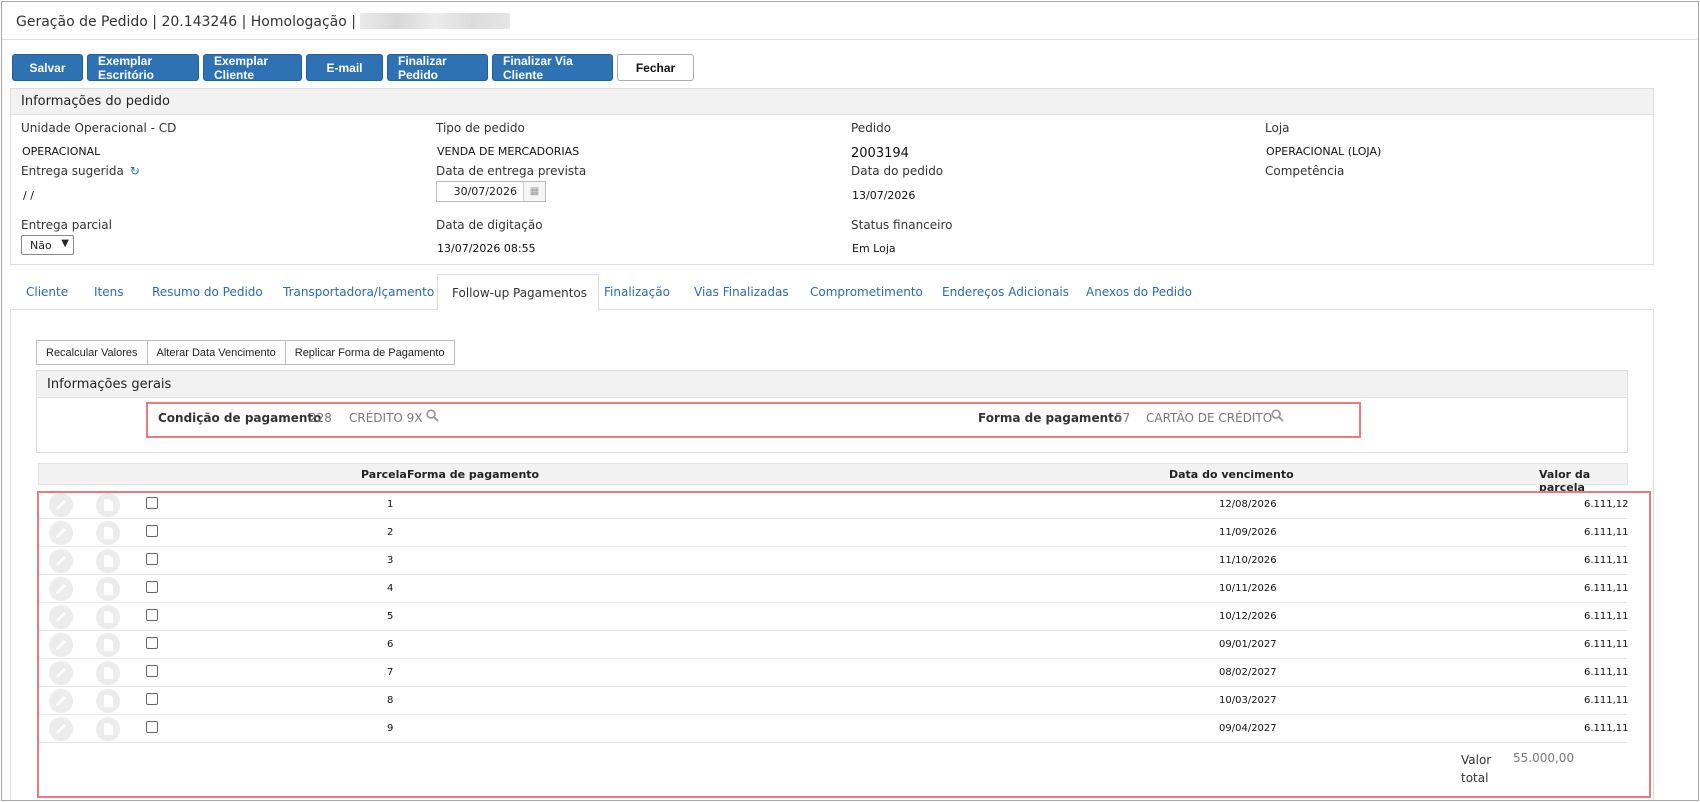 The height and width of the screenshot is (802, 1700). I want to click on entrega-sugerida-label: Entrega sugerida ↻, so click(80, 171).